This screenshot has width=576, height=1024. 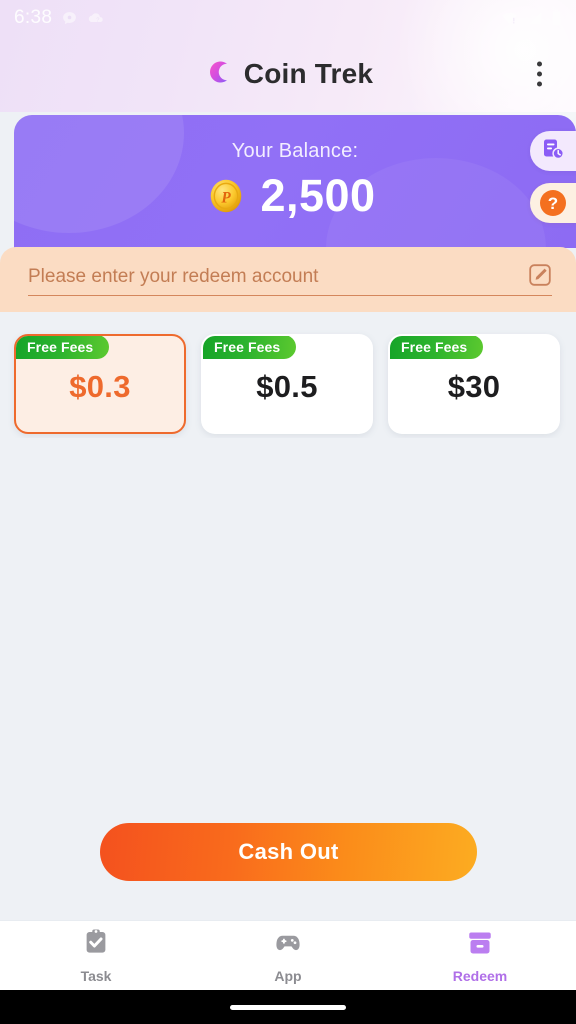 I want to click on app-bar: Coin Trek, so click(x=288, y=74).